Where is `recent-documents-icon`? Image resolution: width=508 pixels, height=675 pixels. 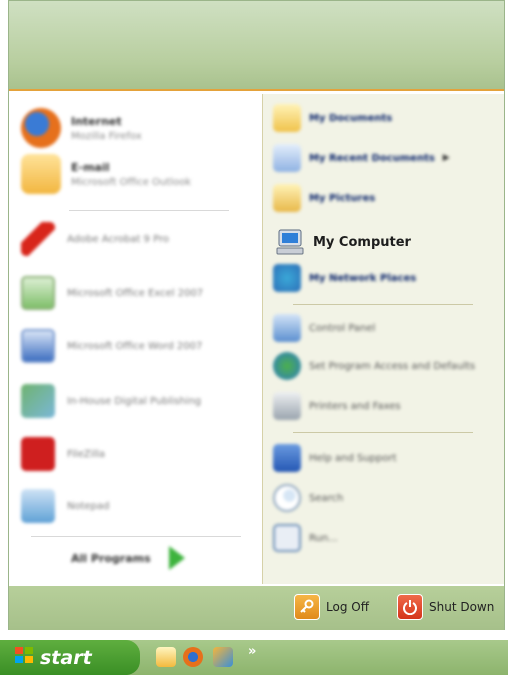 recent-documents-icon is located at coordinates (287, 158).